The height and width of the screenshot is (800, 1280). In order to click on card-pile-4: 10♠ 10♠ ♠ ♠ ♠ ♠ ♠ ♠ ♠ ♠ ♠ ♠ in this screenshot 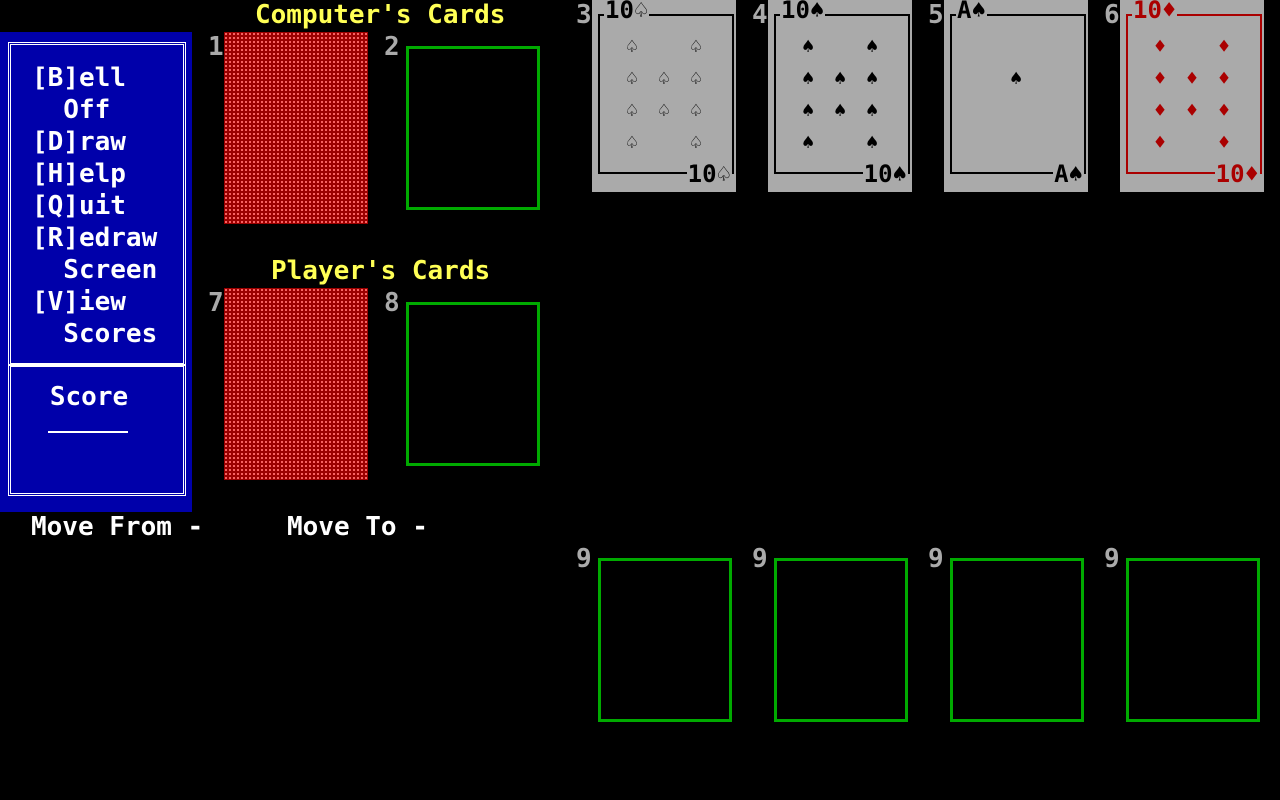, I will do `click(840, 96)`.